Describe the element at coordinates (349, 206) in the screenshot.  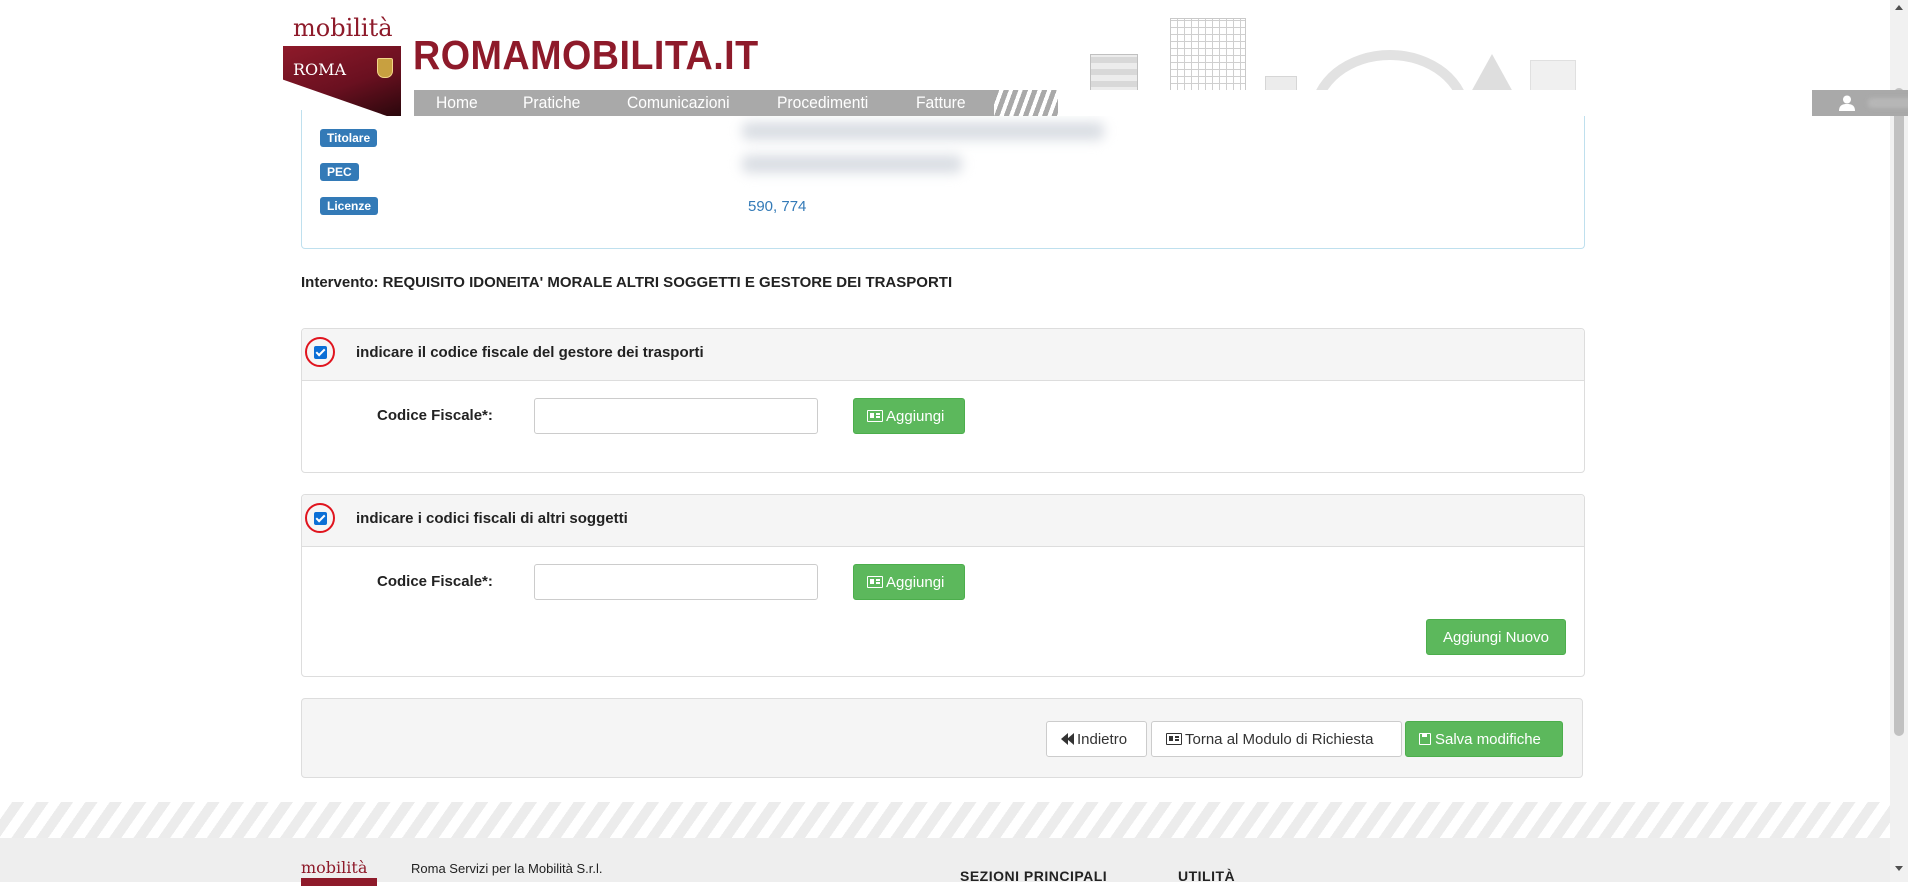
I see `licenze-label: Licenze` at that location.